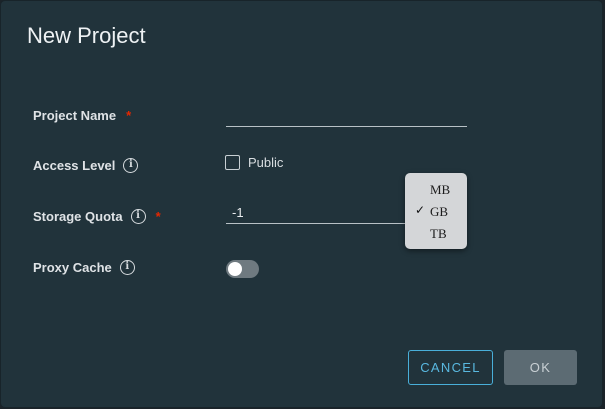 The height and width of the screenshot is (409, 605). What do you see at coordinates (326, 214) in the screenshot?
I see `storage-quota-input` at bounding box center [326, 214].